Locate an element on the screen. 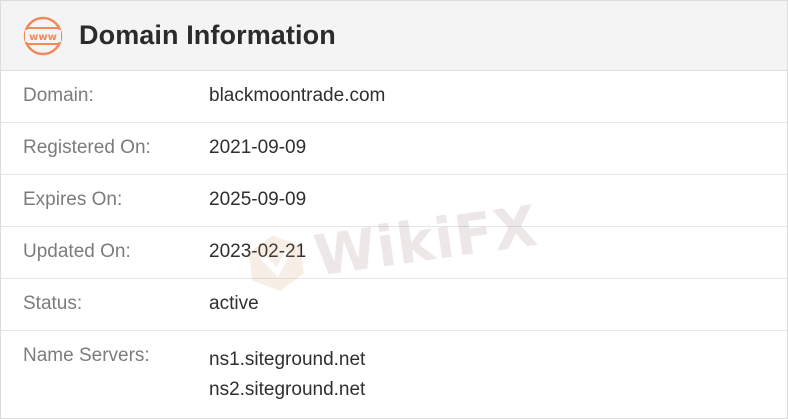  registered-on-value: 2021-09-09 is located at coordinates (258, 147).